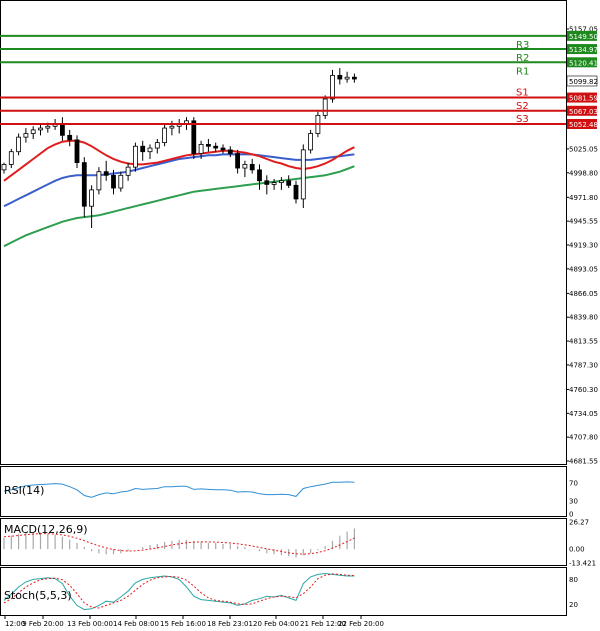 The height and width of the screenshot is (631, 600). I want to click on y-tick-label: 5025.05, so click(583, 149).